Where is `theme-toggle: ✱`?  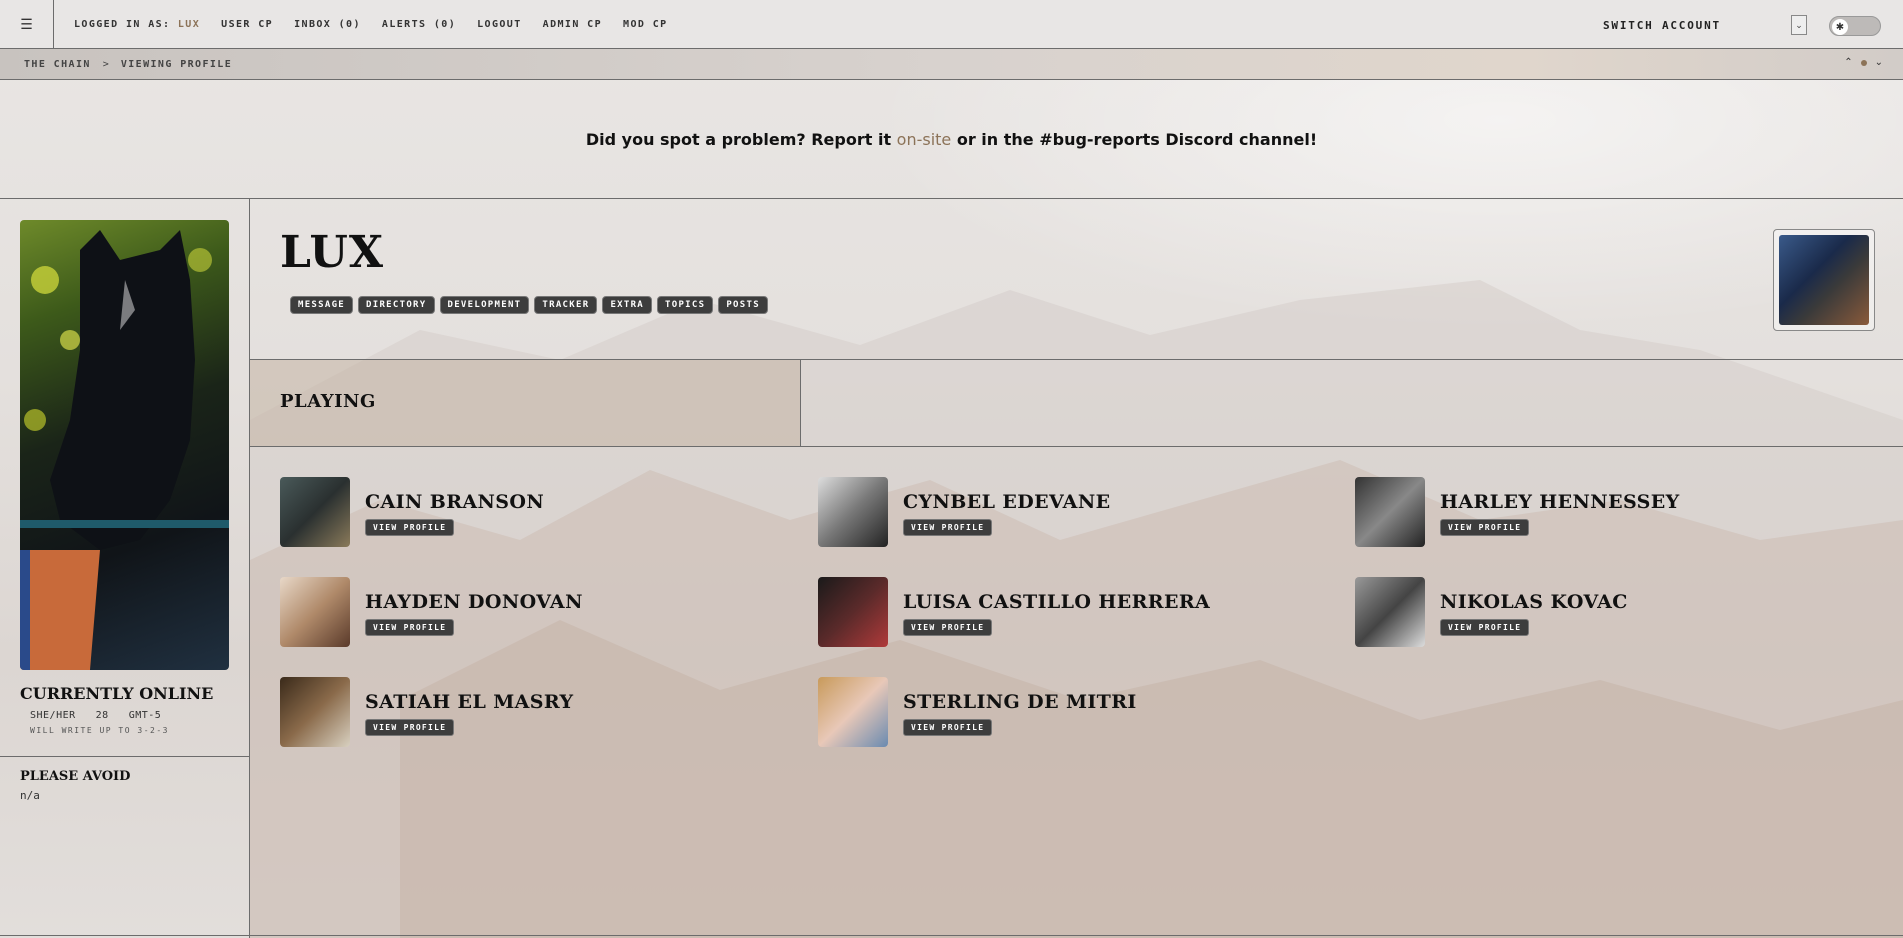 theme-toggle: ✱ is located at coordinates (1855, 26).